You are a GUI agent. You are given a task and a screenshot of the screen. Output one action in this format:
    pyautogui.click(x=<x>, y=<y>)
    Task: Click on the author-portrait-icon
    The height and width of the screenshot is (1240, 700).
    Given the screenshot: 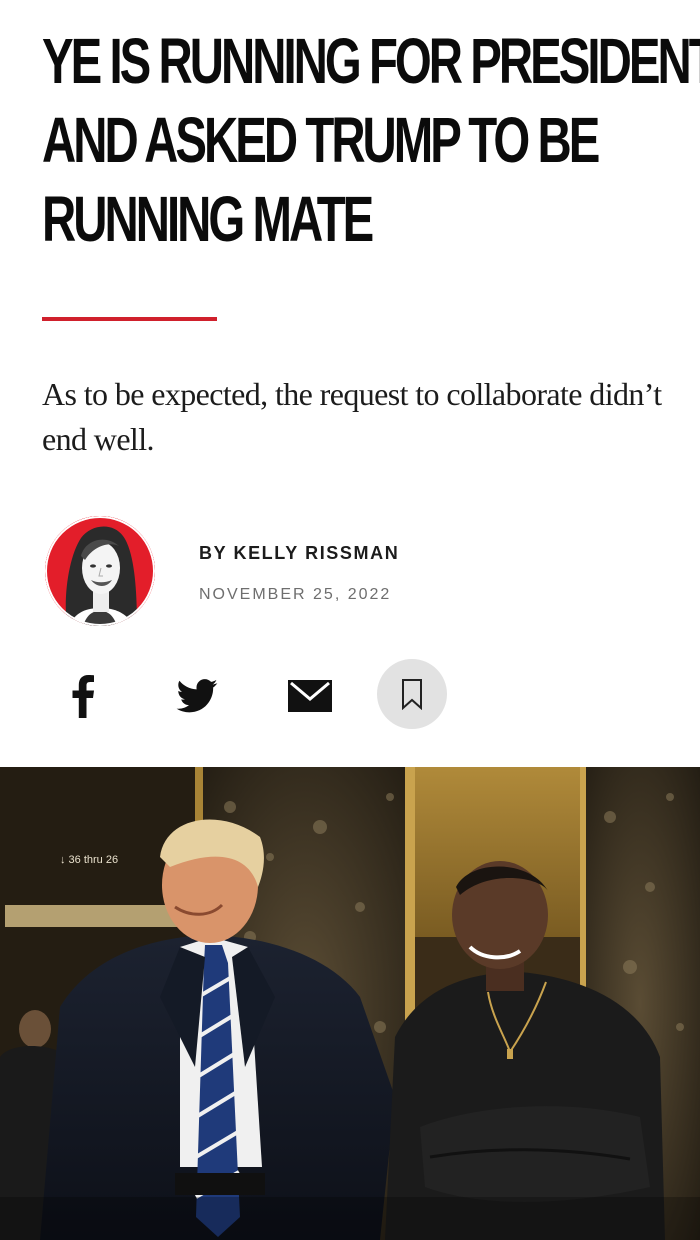 What is the action you would take?
    pyautogui.click(x=100, y=571)
    